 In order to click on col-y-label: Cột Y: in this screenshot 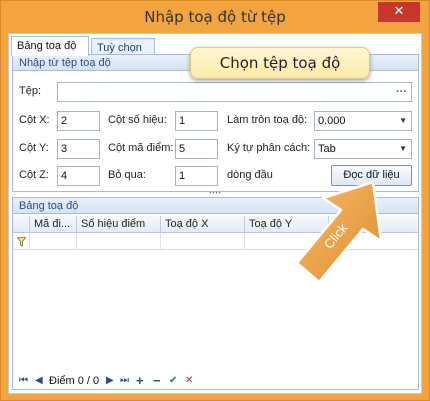, I will do `click(34, 148)`.